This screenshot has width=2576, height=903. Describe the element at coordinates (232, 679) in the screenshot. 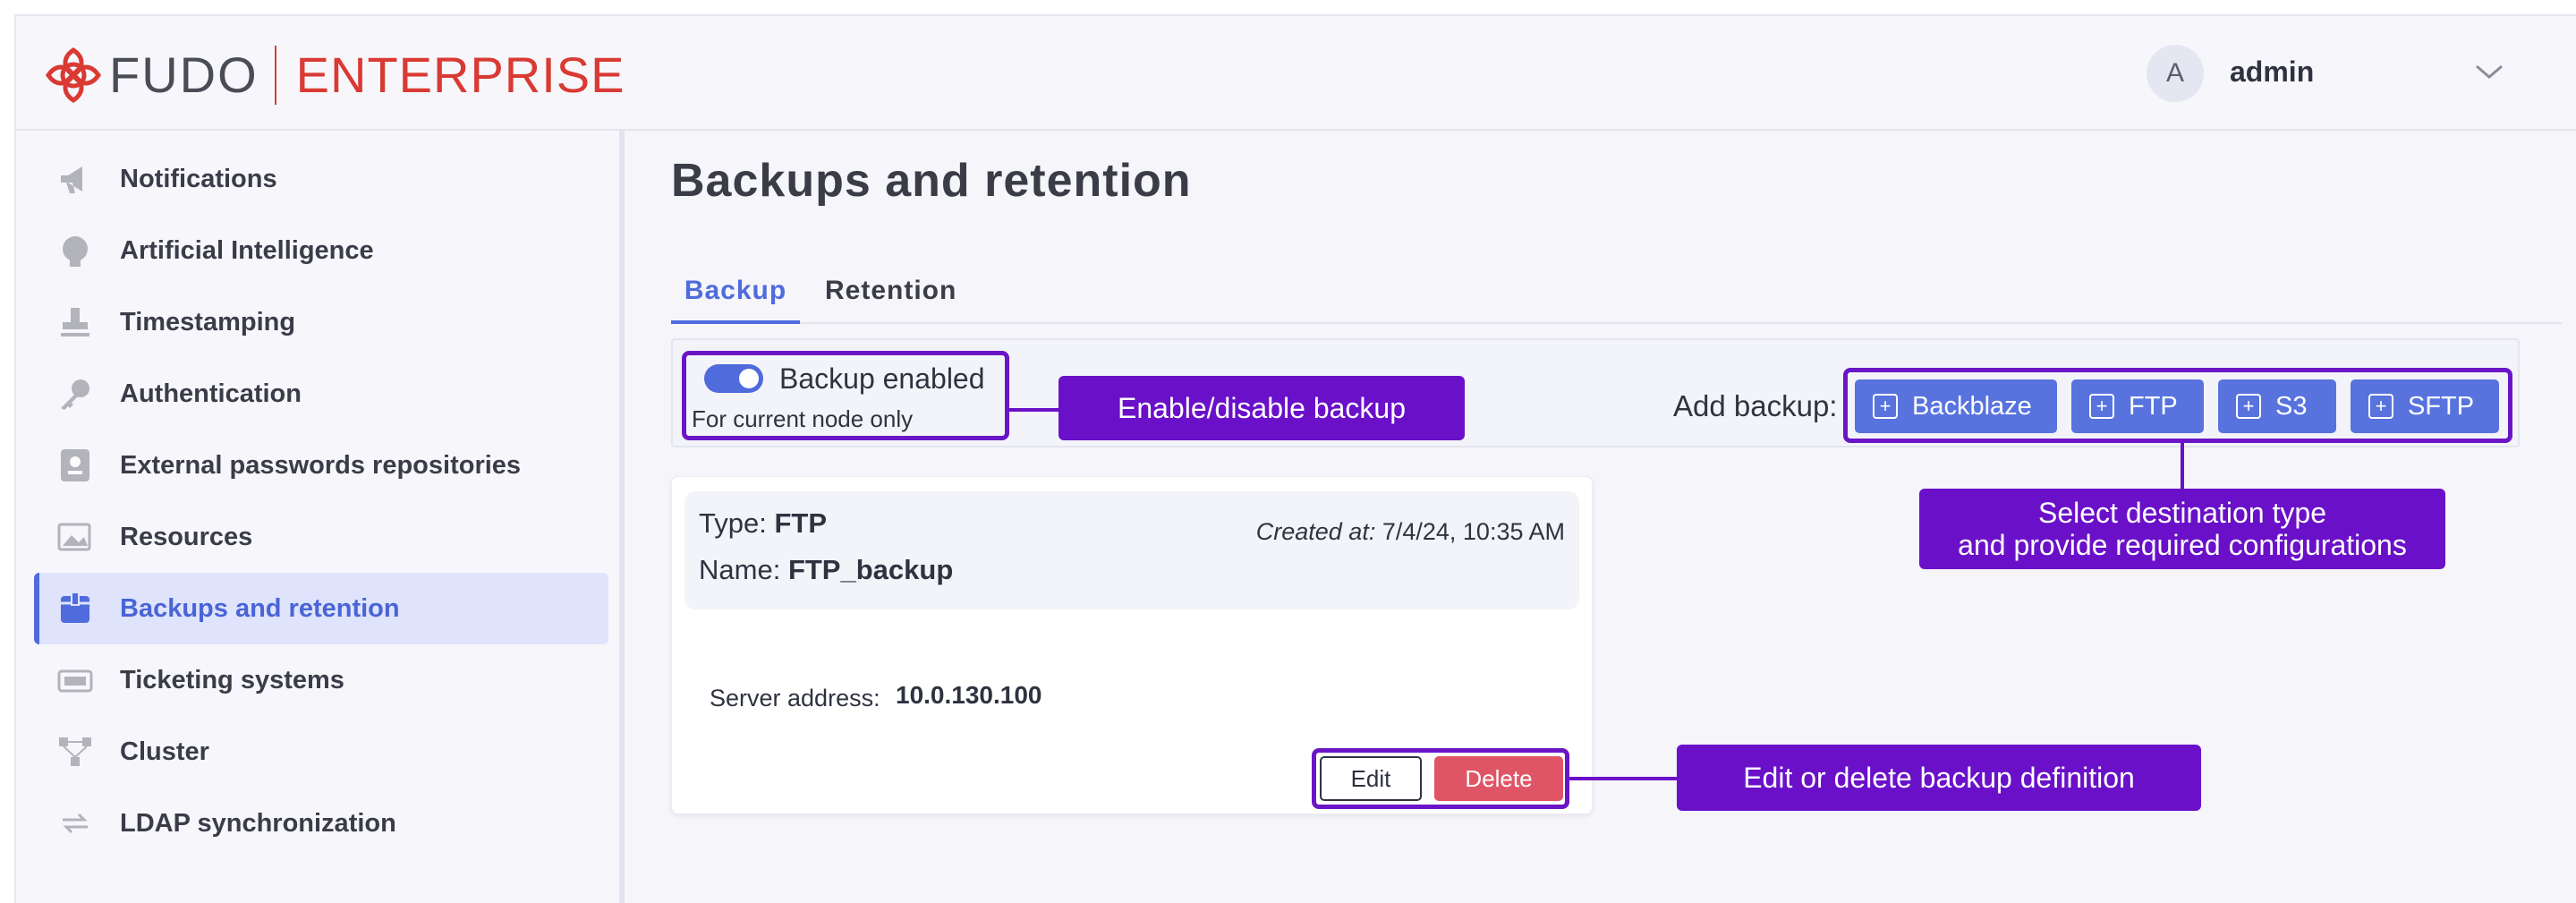

I see `sidebar-item-label: Ticketing systems` at that location.